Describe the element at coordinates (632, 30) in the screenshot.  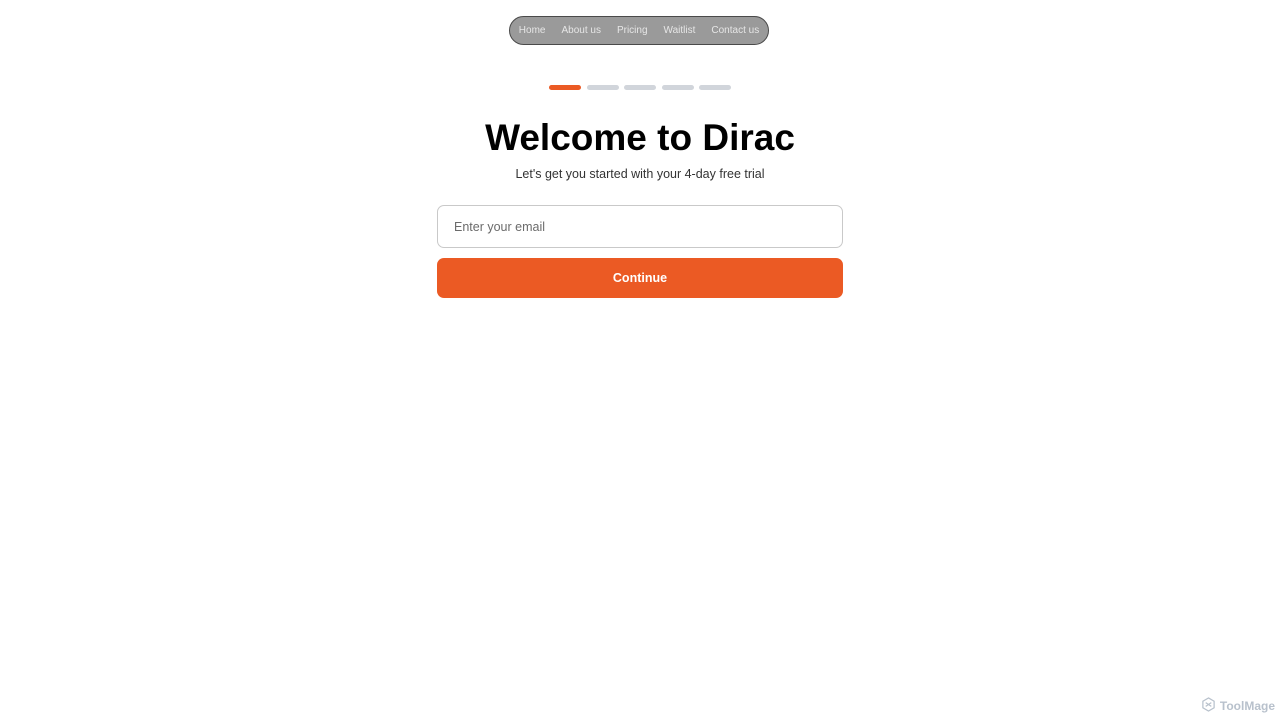
I see `nav-link-pricing: Pricing` at that location.